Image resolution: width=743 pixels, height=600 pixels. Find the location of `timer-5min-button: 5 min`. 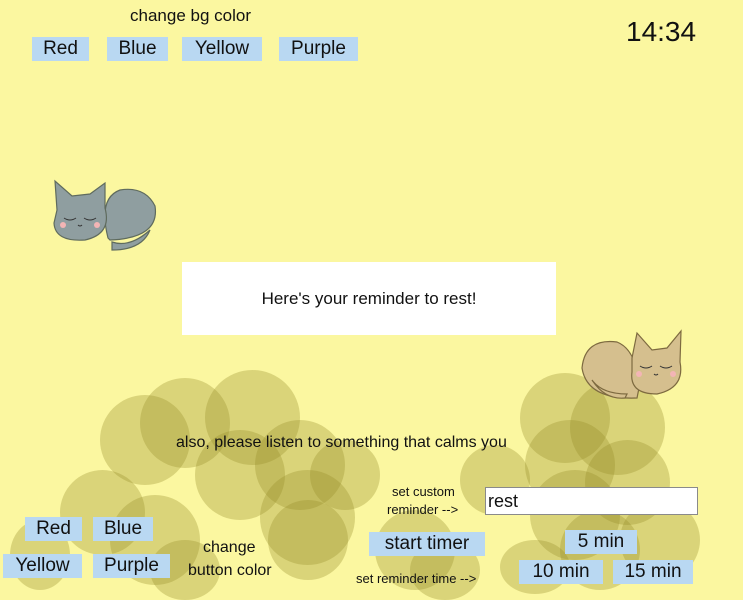

timer-5min-button: 5 min is located at coordinates (601, 542).